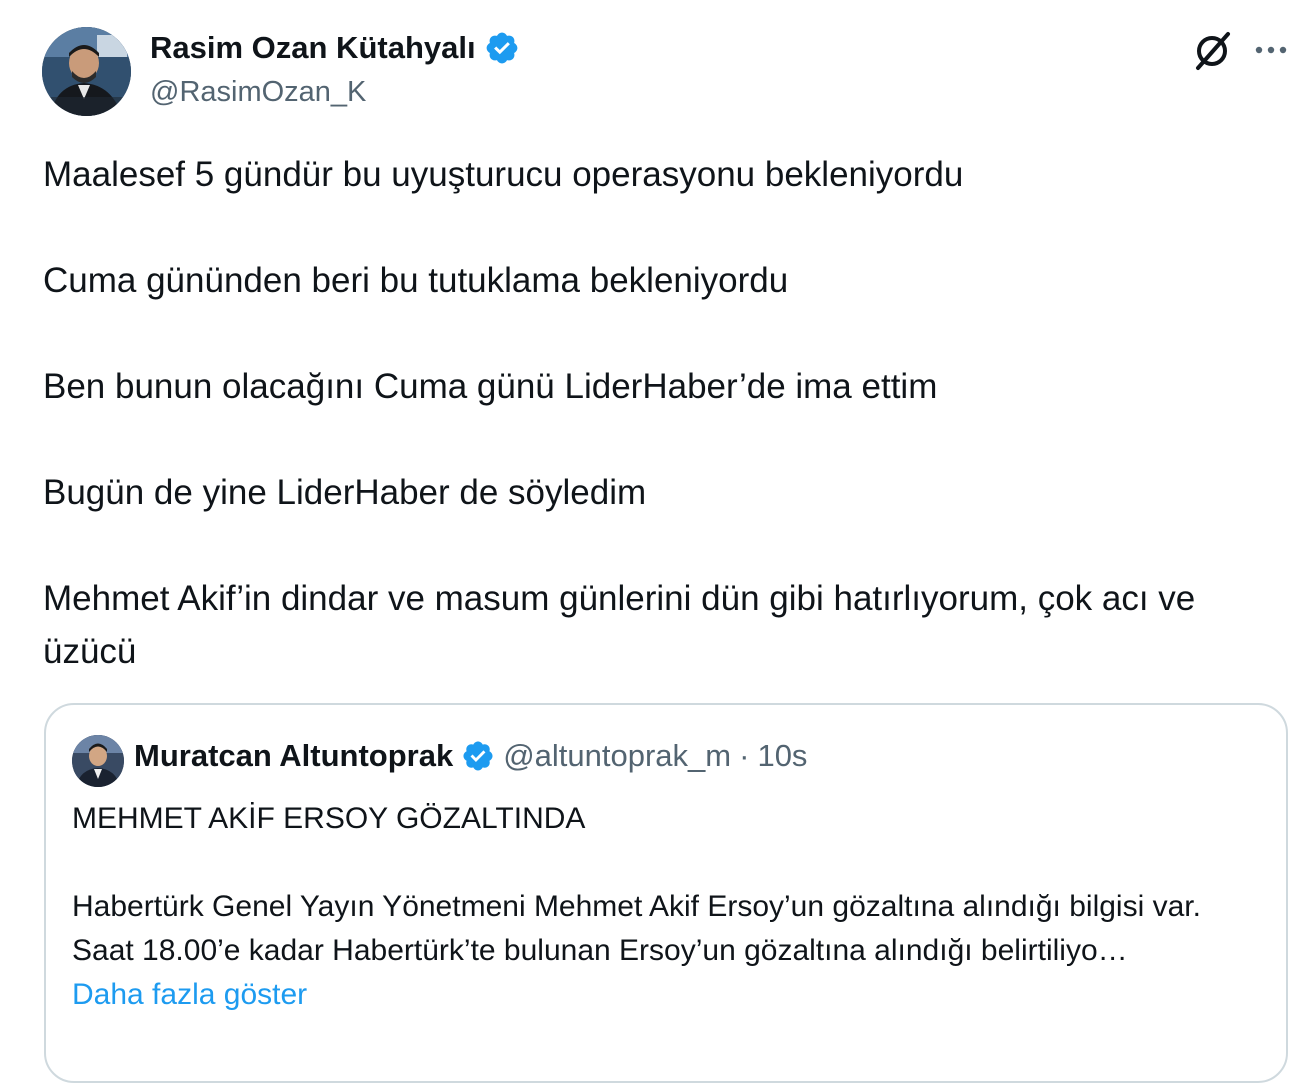 The width and height of the screenshot is (1314, 1088). What do you see at coordinates (345, 492) in the screenshot?
I see `tweet-paragraph: Bugün de yine LiderHaber de söyledim` at bounding box center [345, 492].